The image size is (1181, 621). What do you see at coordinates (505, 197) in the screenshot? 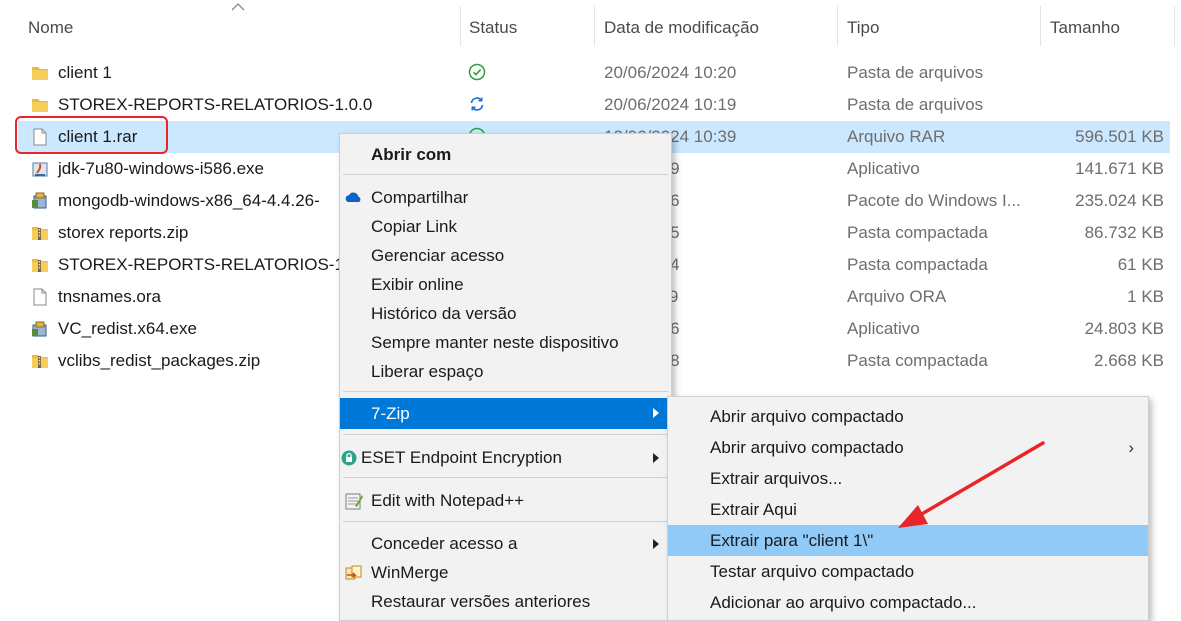
I see `menu-item-share: Compartilhar` at bounding box center [505, 197].